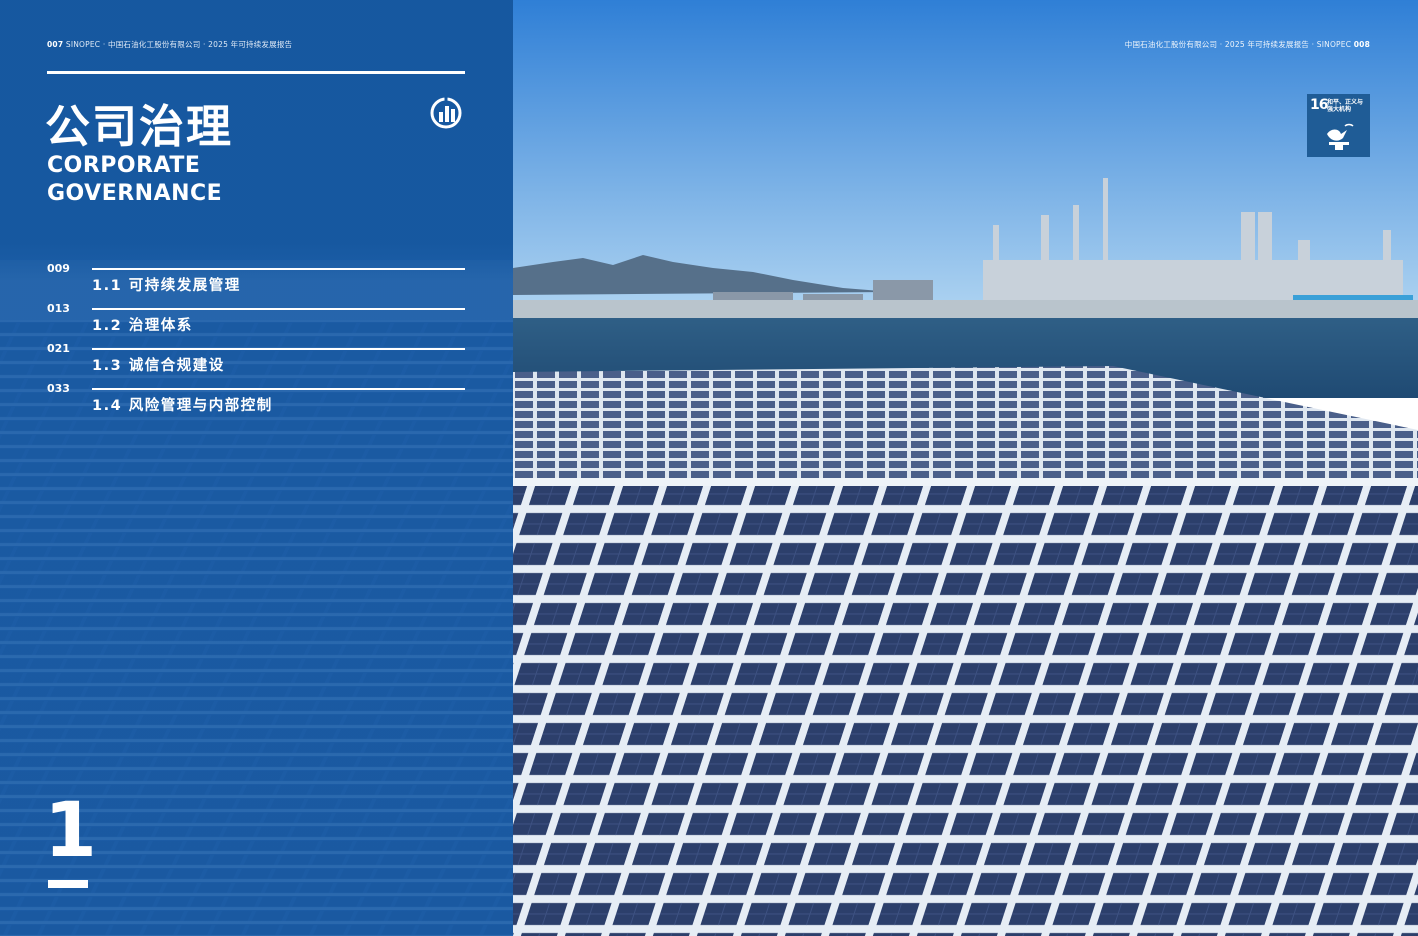  Describe the element at coordinates (58, 388) in the screenshot. I see `toc-page-number: 033` at that location.